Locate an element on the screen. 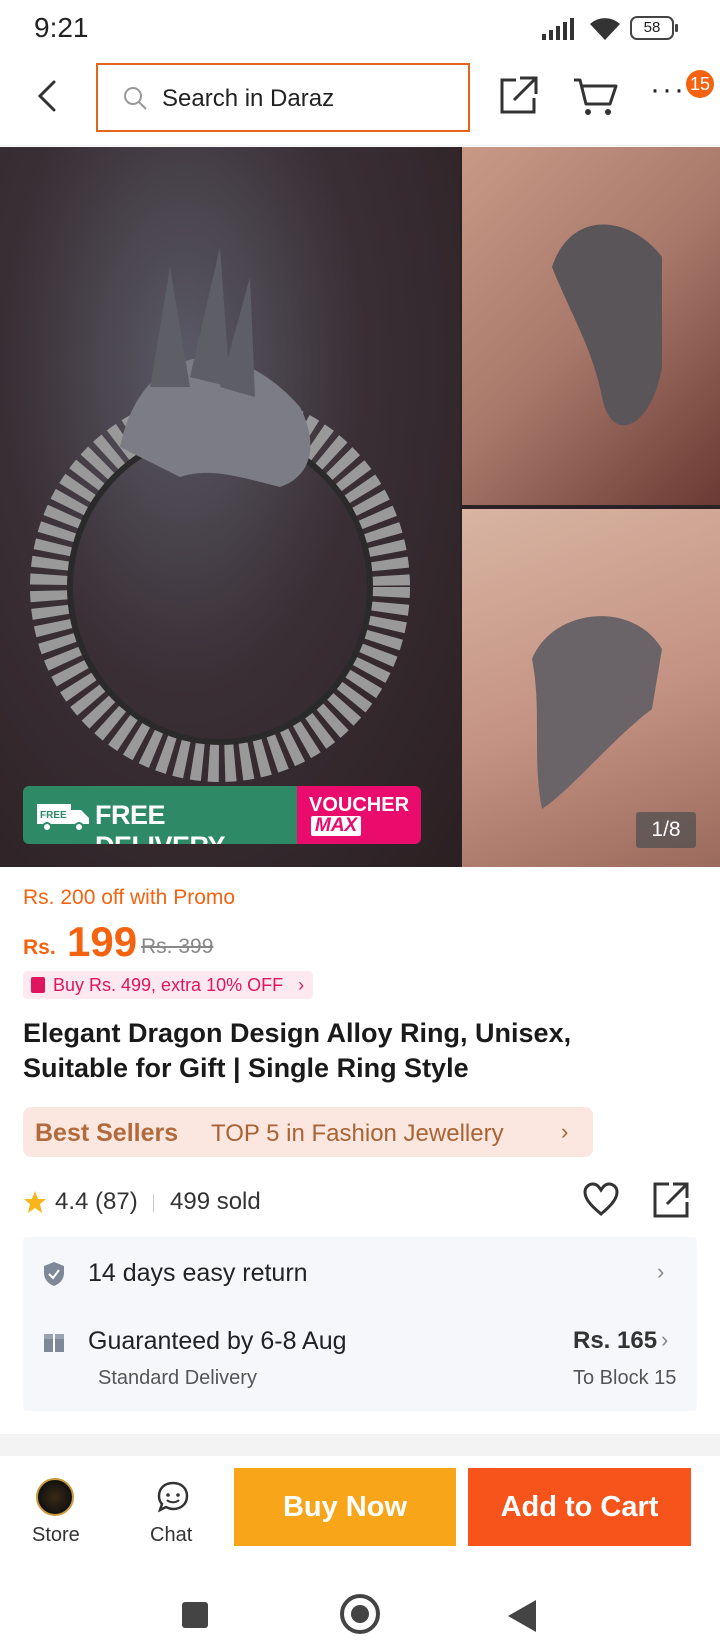 This screenshot has height=1650, width=720. ring-on-finger-image is located at coordinates (607, 325).